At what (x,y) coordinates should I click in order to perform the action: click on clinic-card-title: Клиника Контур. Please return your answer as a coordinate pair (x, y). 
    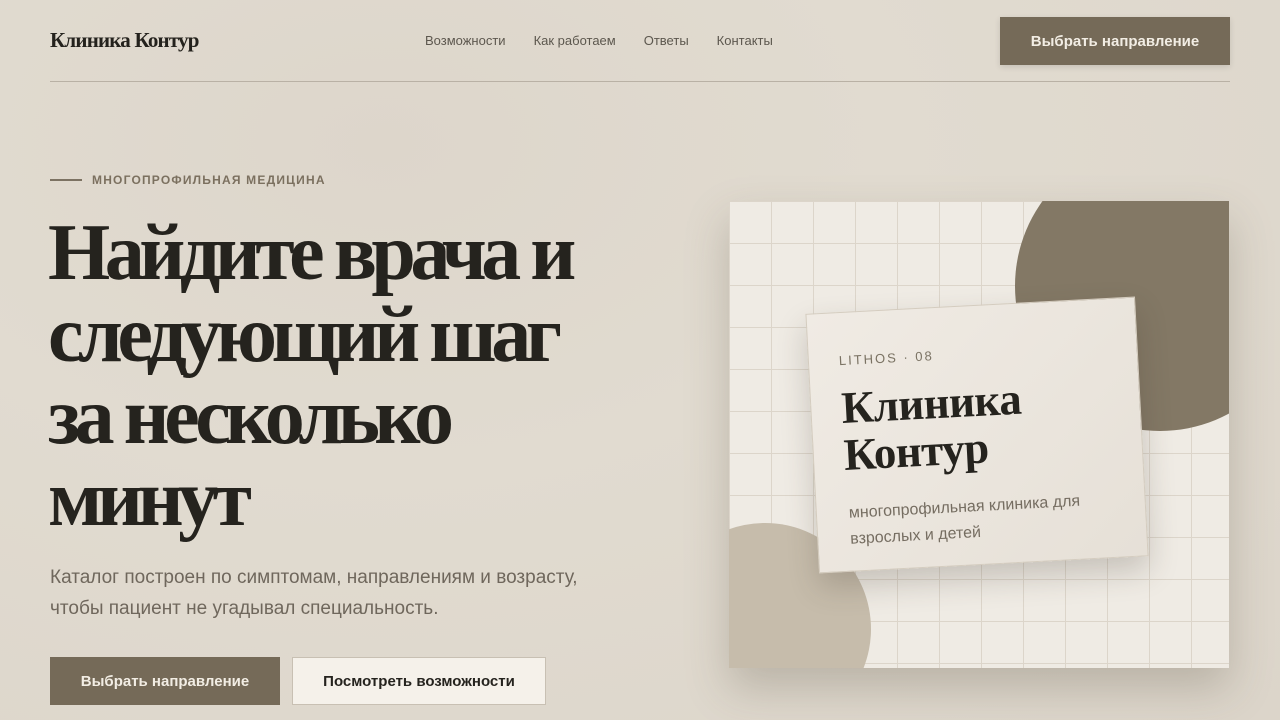
    Looking at the image, I should click on (932, 426).